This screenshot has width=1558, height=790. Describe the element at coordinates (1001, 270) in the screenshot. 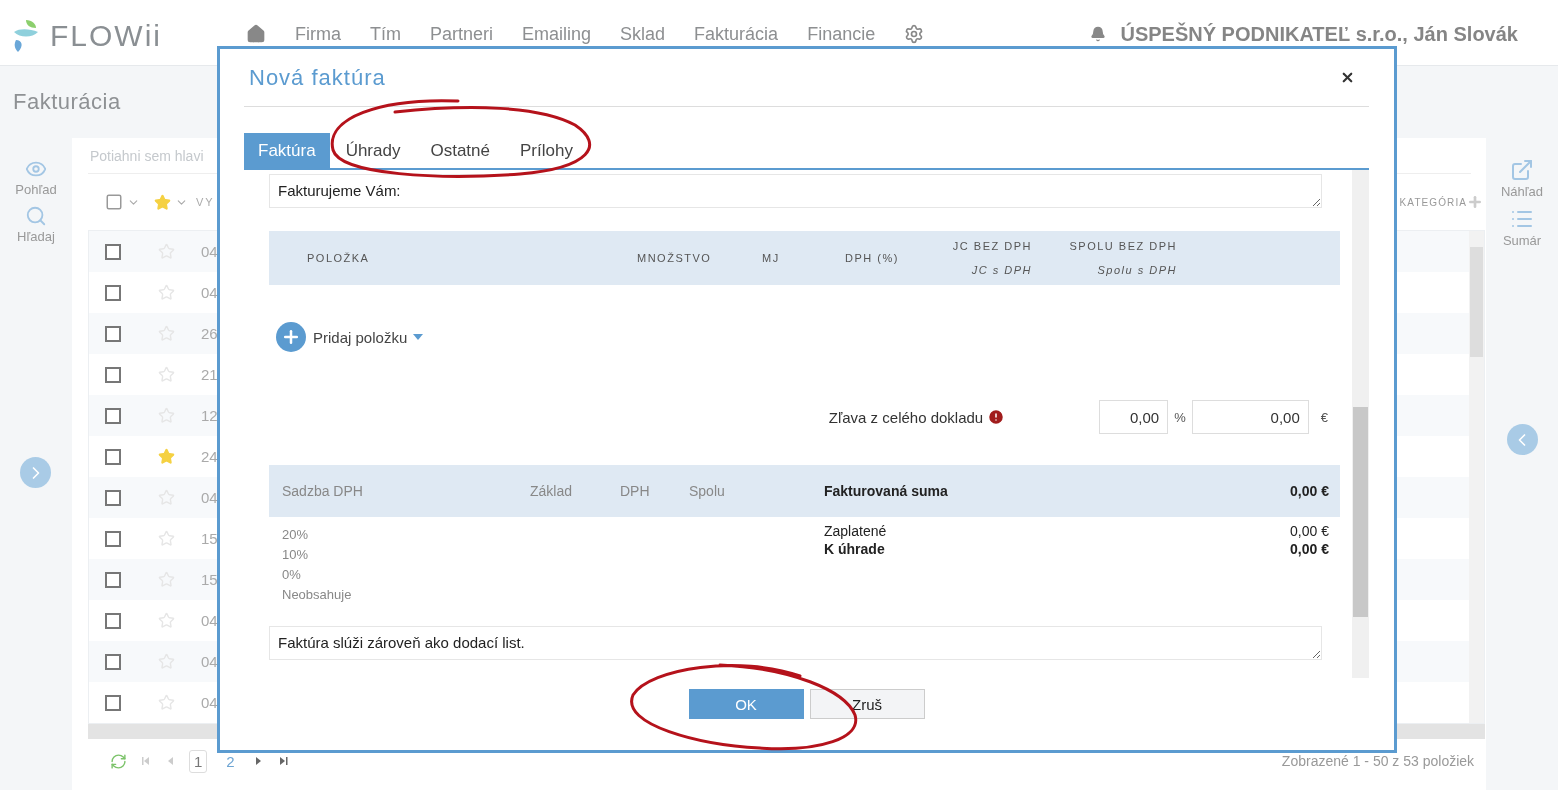

I see `column-header: JC s DPH` at that location.